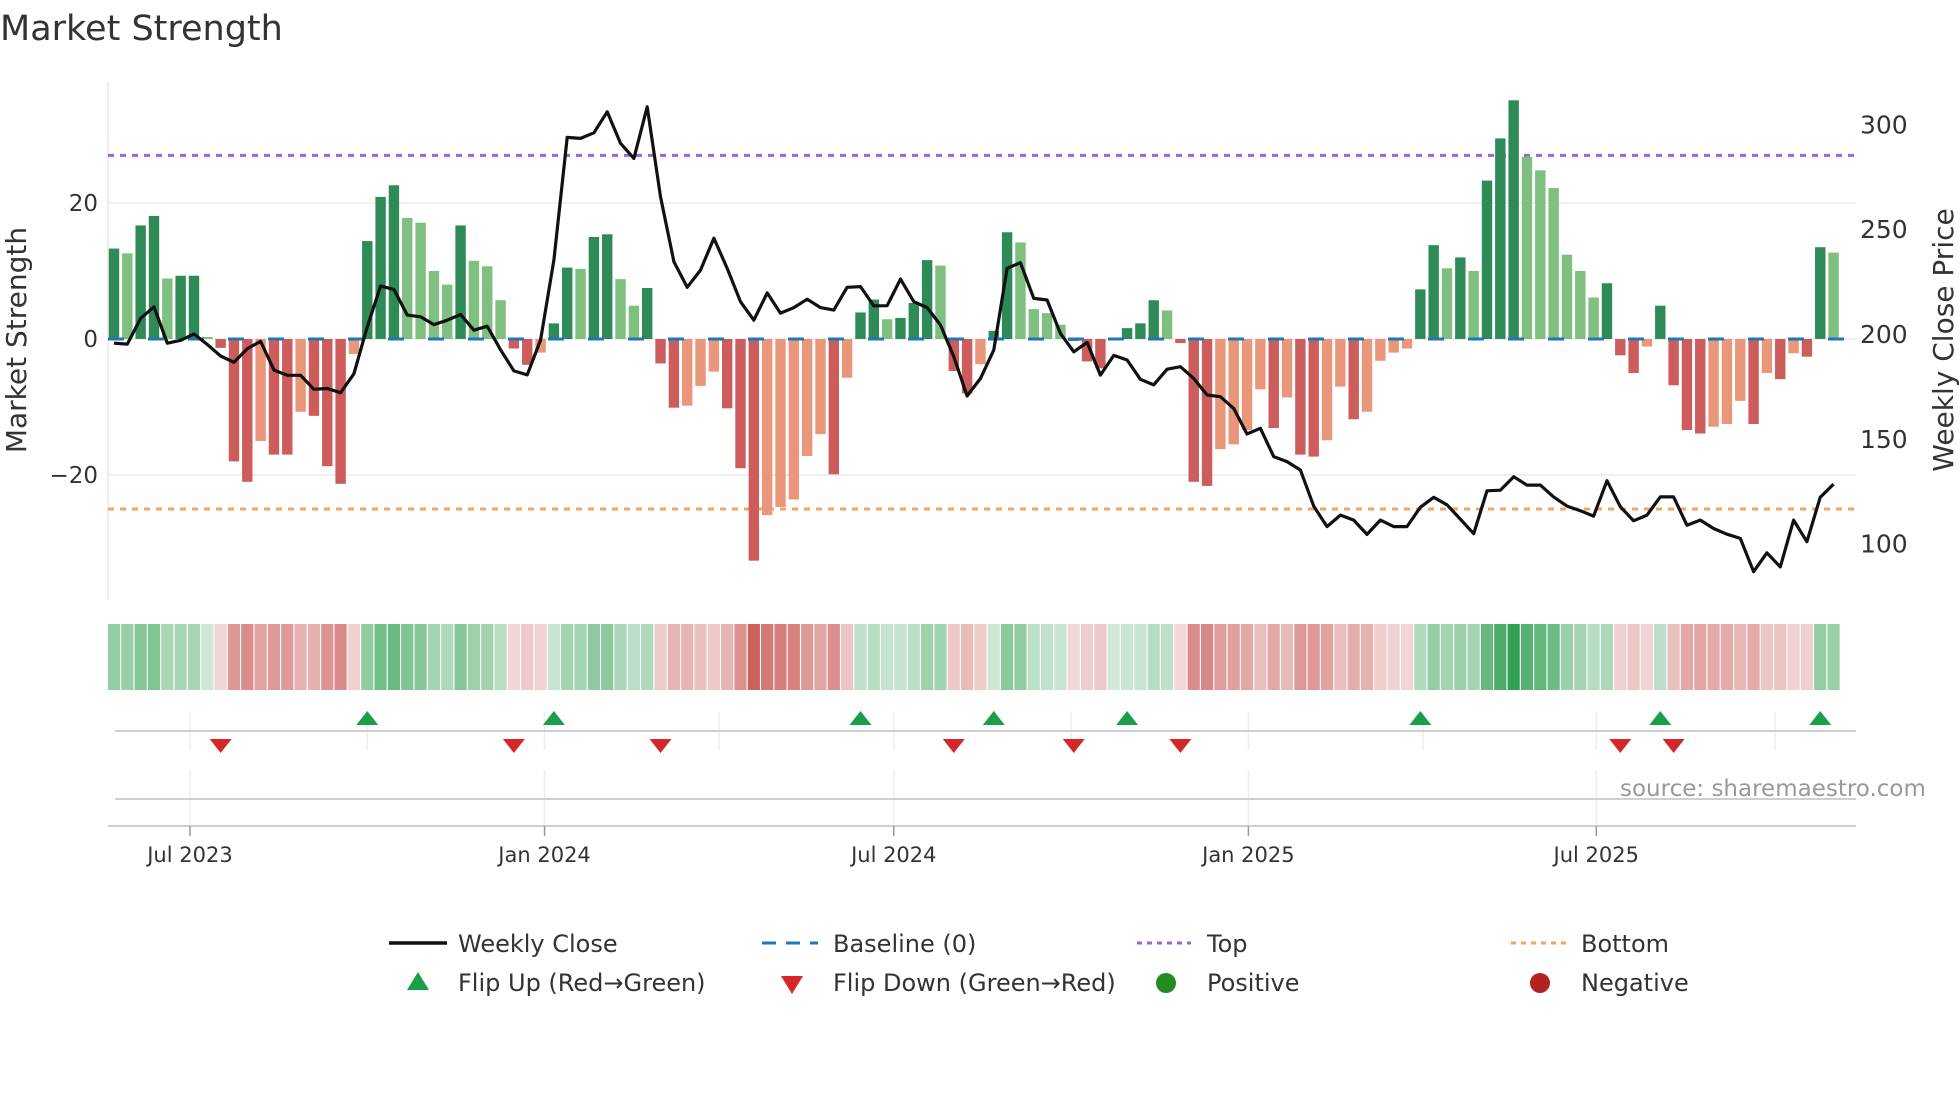 The height and width of the screenshot is (1102, 1960). I want to click on legend-item-top: Top, so click(1192, 944).